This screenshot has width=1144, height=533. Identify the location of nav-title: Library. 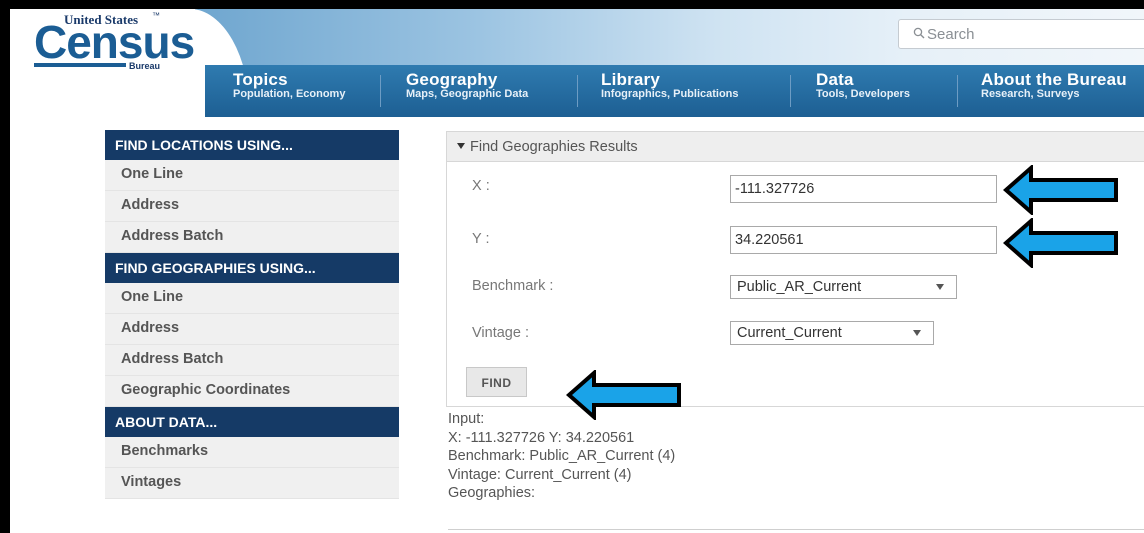
(631, 79).